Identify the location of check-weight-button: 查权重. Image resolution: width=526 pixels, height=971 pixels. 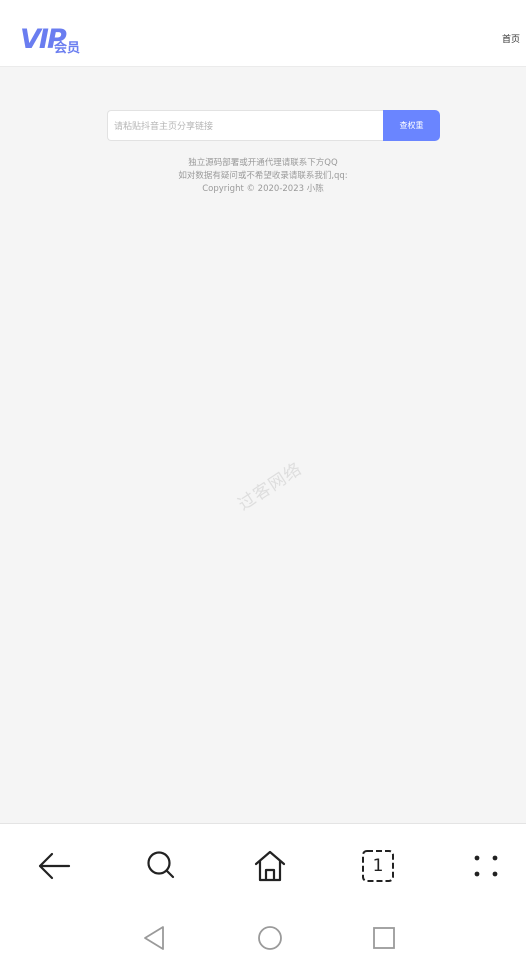
(411, 125).